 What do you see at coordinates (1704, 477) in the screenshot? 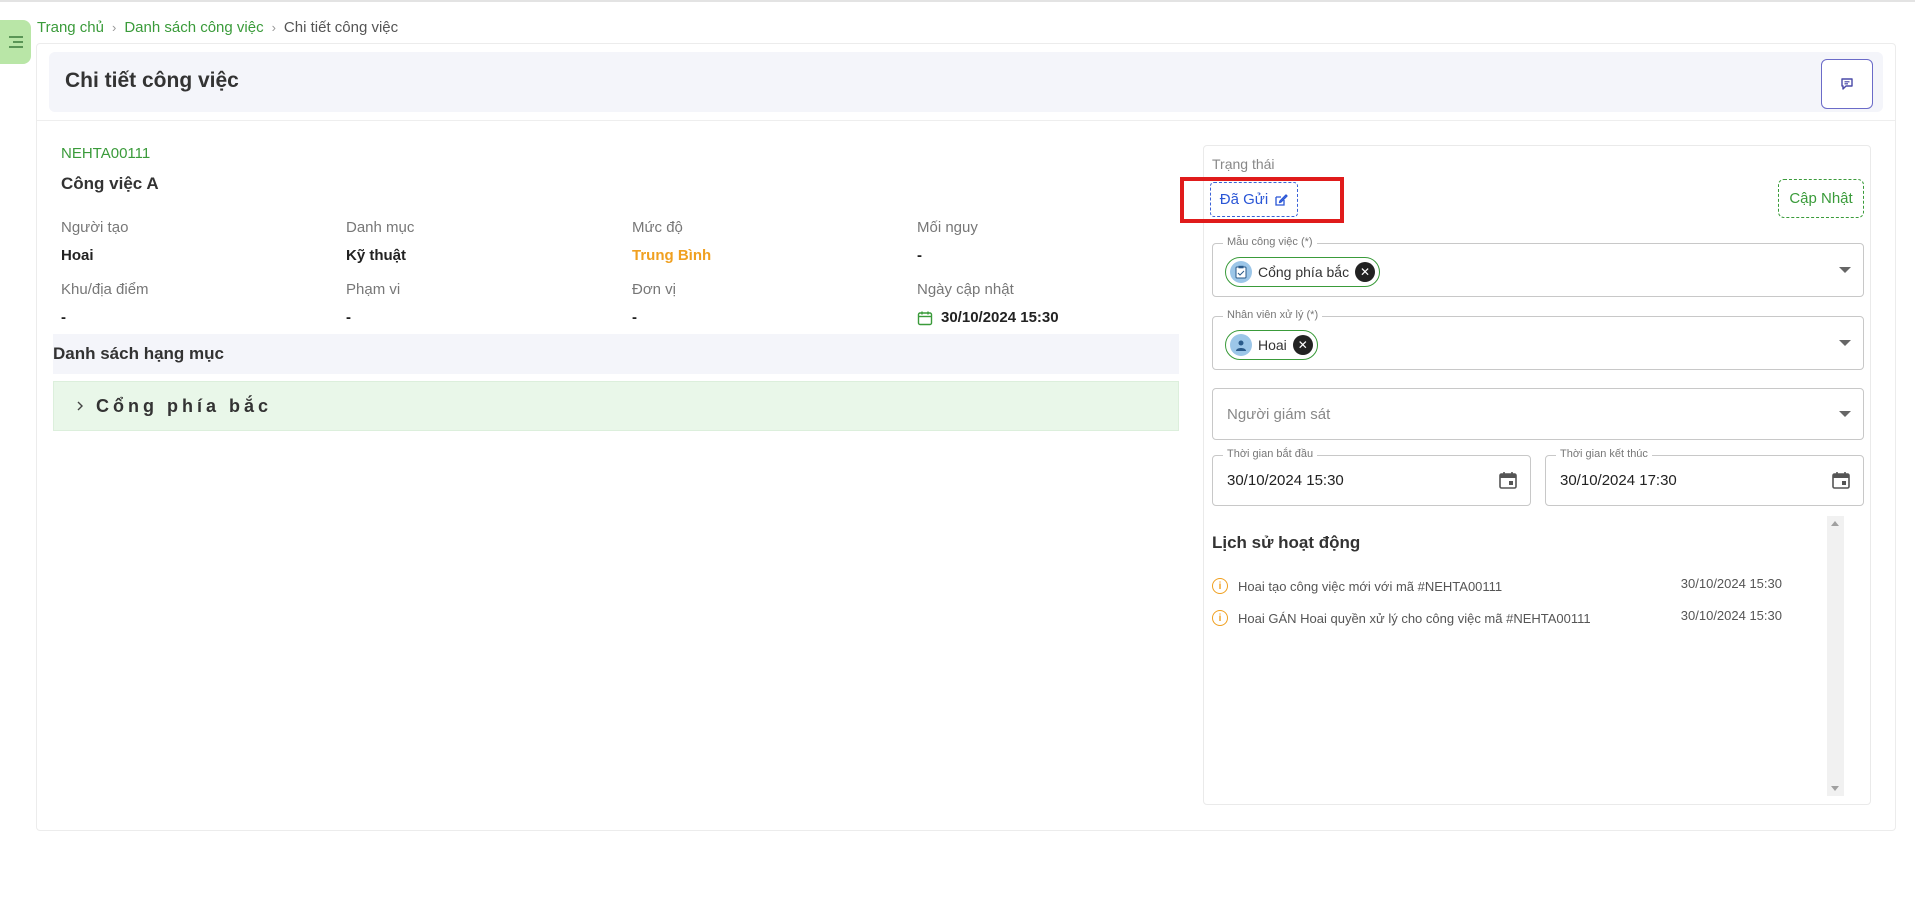
I see `end-date-field: Thời gian kết thúc 30/10/2024 17:30` at bounding box center [1704, 477].